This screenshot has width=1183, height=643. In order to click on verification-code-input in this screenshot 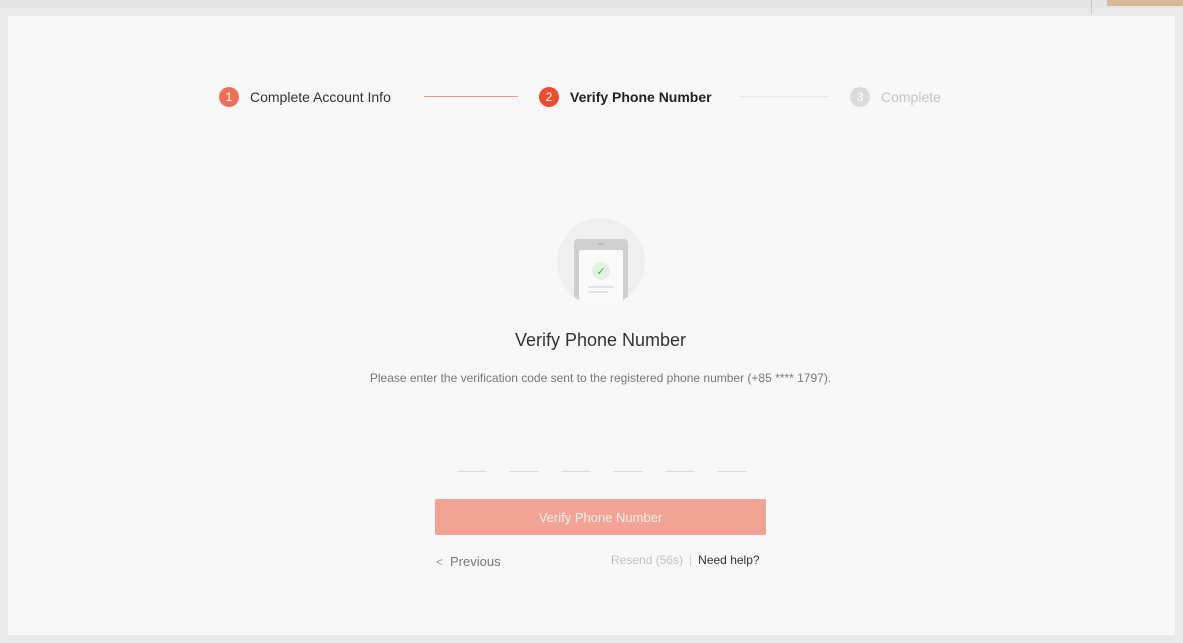, I will do `click(613, 471)`.